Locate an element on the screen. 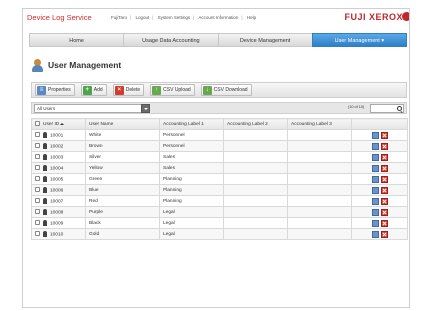 The height and width of the screenshot is (311, 422). app-title: Device Log Service is located at coordinates (59, 17).